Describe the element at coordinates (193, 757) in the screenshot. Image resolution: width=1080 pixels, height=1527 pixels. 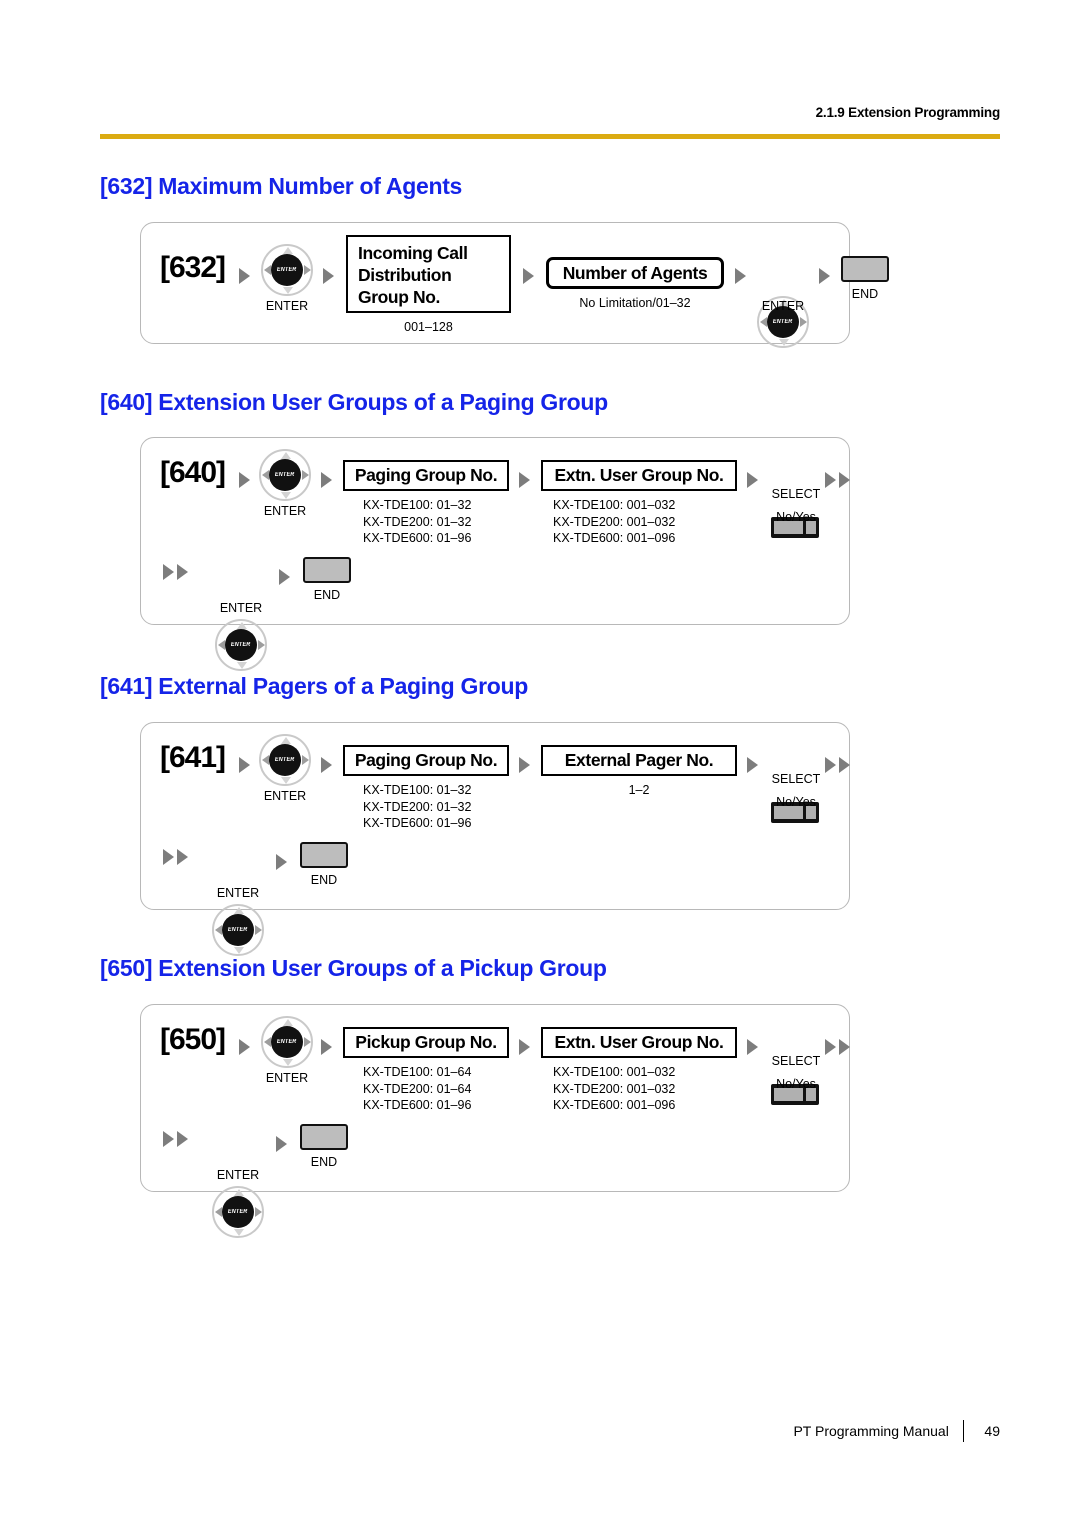
I see `program-code-641: [641]` at that location.